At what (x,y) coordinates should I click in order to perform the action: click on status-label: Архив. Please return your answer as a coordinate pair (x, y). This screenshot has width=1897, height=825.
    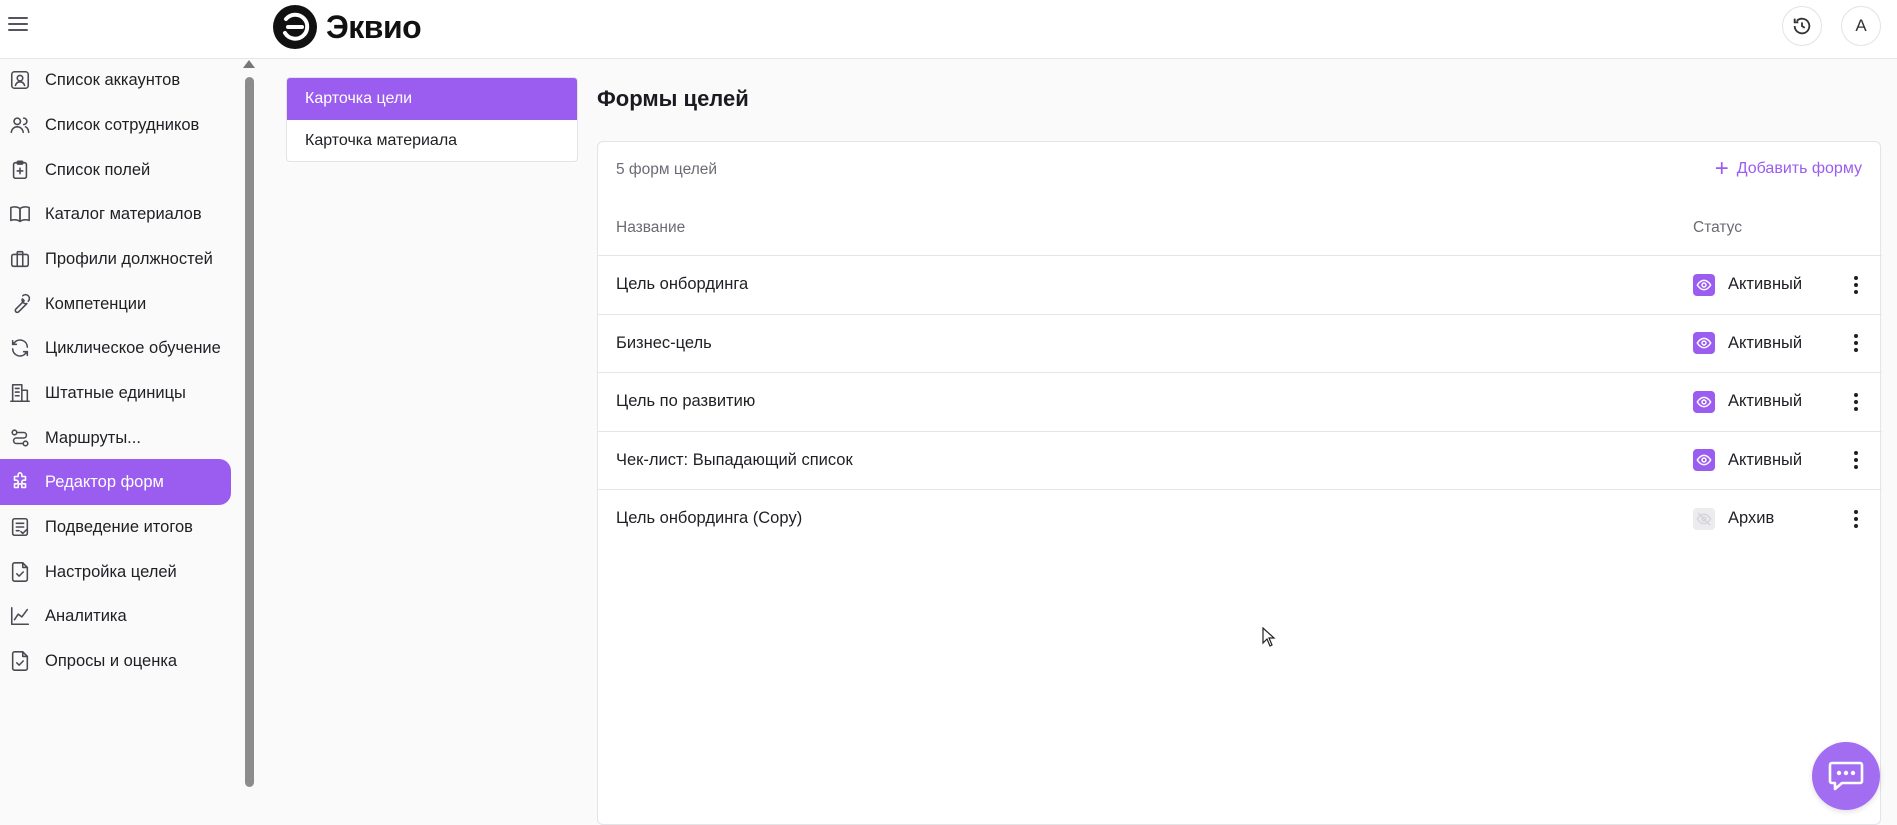
    Looking at the image, I should click on (1751, 518).